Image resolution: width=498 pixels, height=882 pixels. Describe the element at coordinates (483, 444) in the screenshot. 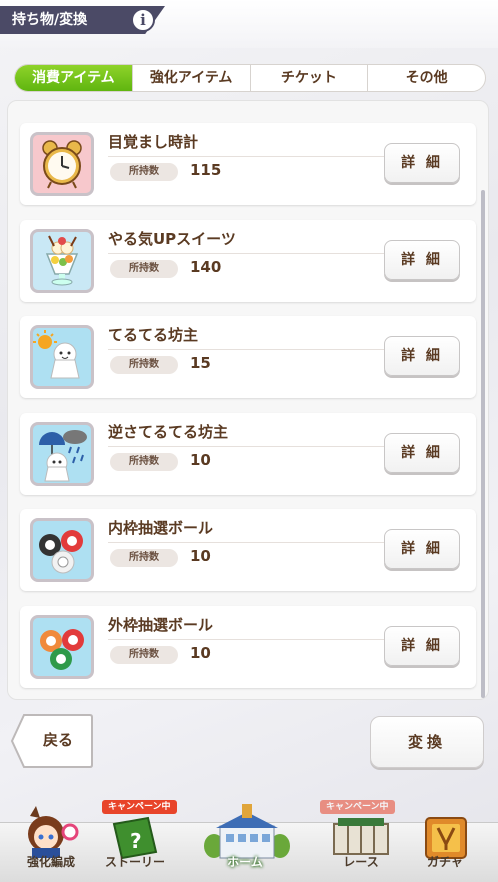

I see `list-scrollbar` at that location.